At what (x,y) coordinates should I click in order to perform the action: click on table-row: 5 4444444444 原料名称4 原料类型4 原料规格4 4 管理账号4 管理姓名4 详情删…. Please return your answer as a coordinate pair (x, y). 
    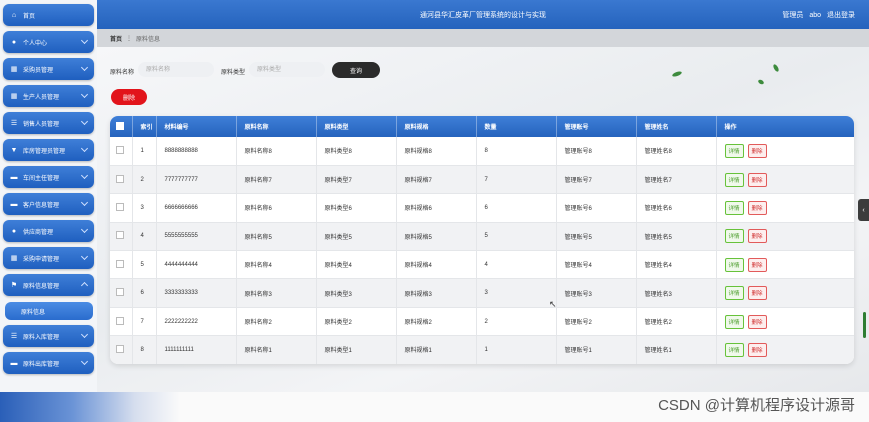
    Looking at the image, I should click on (482, 265).